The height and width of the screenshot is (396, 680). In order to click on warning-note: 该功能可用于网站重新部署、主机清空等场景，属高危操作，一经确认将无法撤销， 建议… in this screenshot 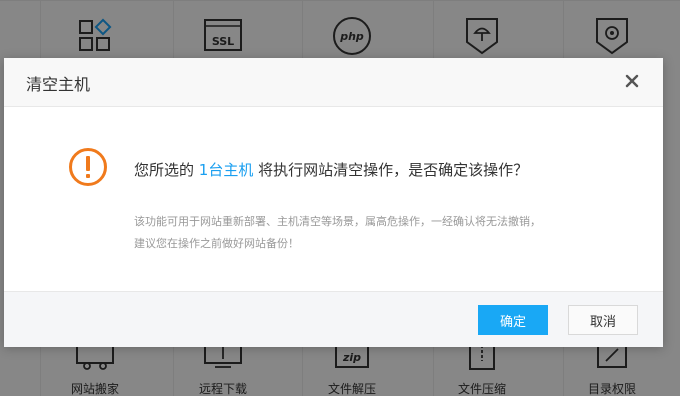, I will do `click(369, 233)`.